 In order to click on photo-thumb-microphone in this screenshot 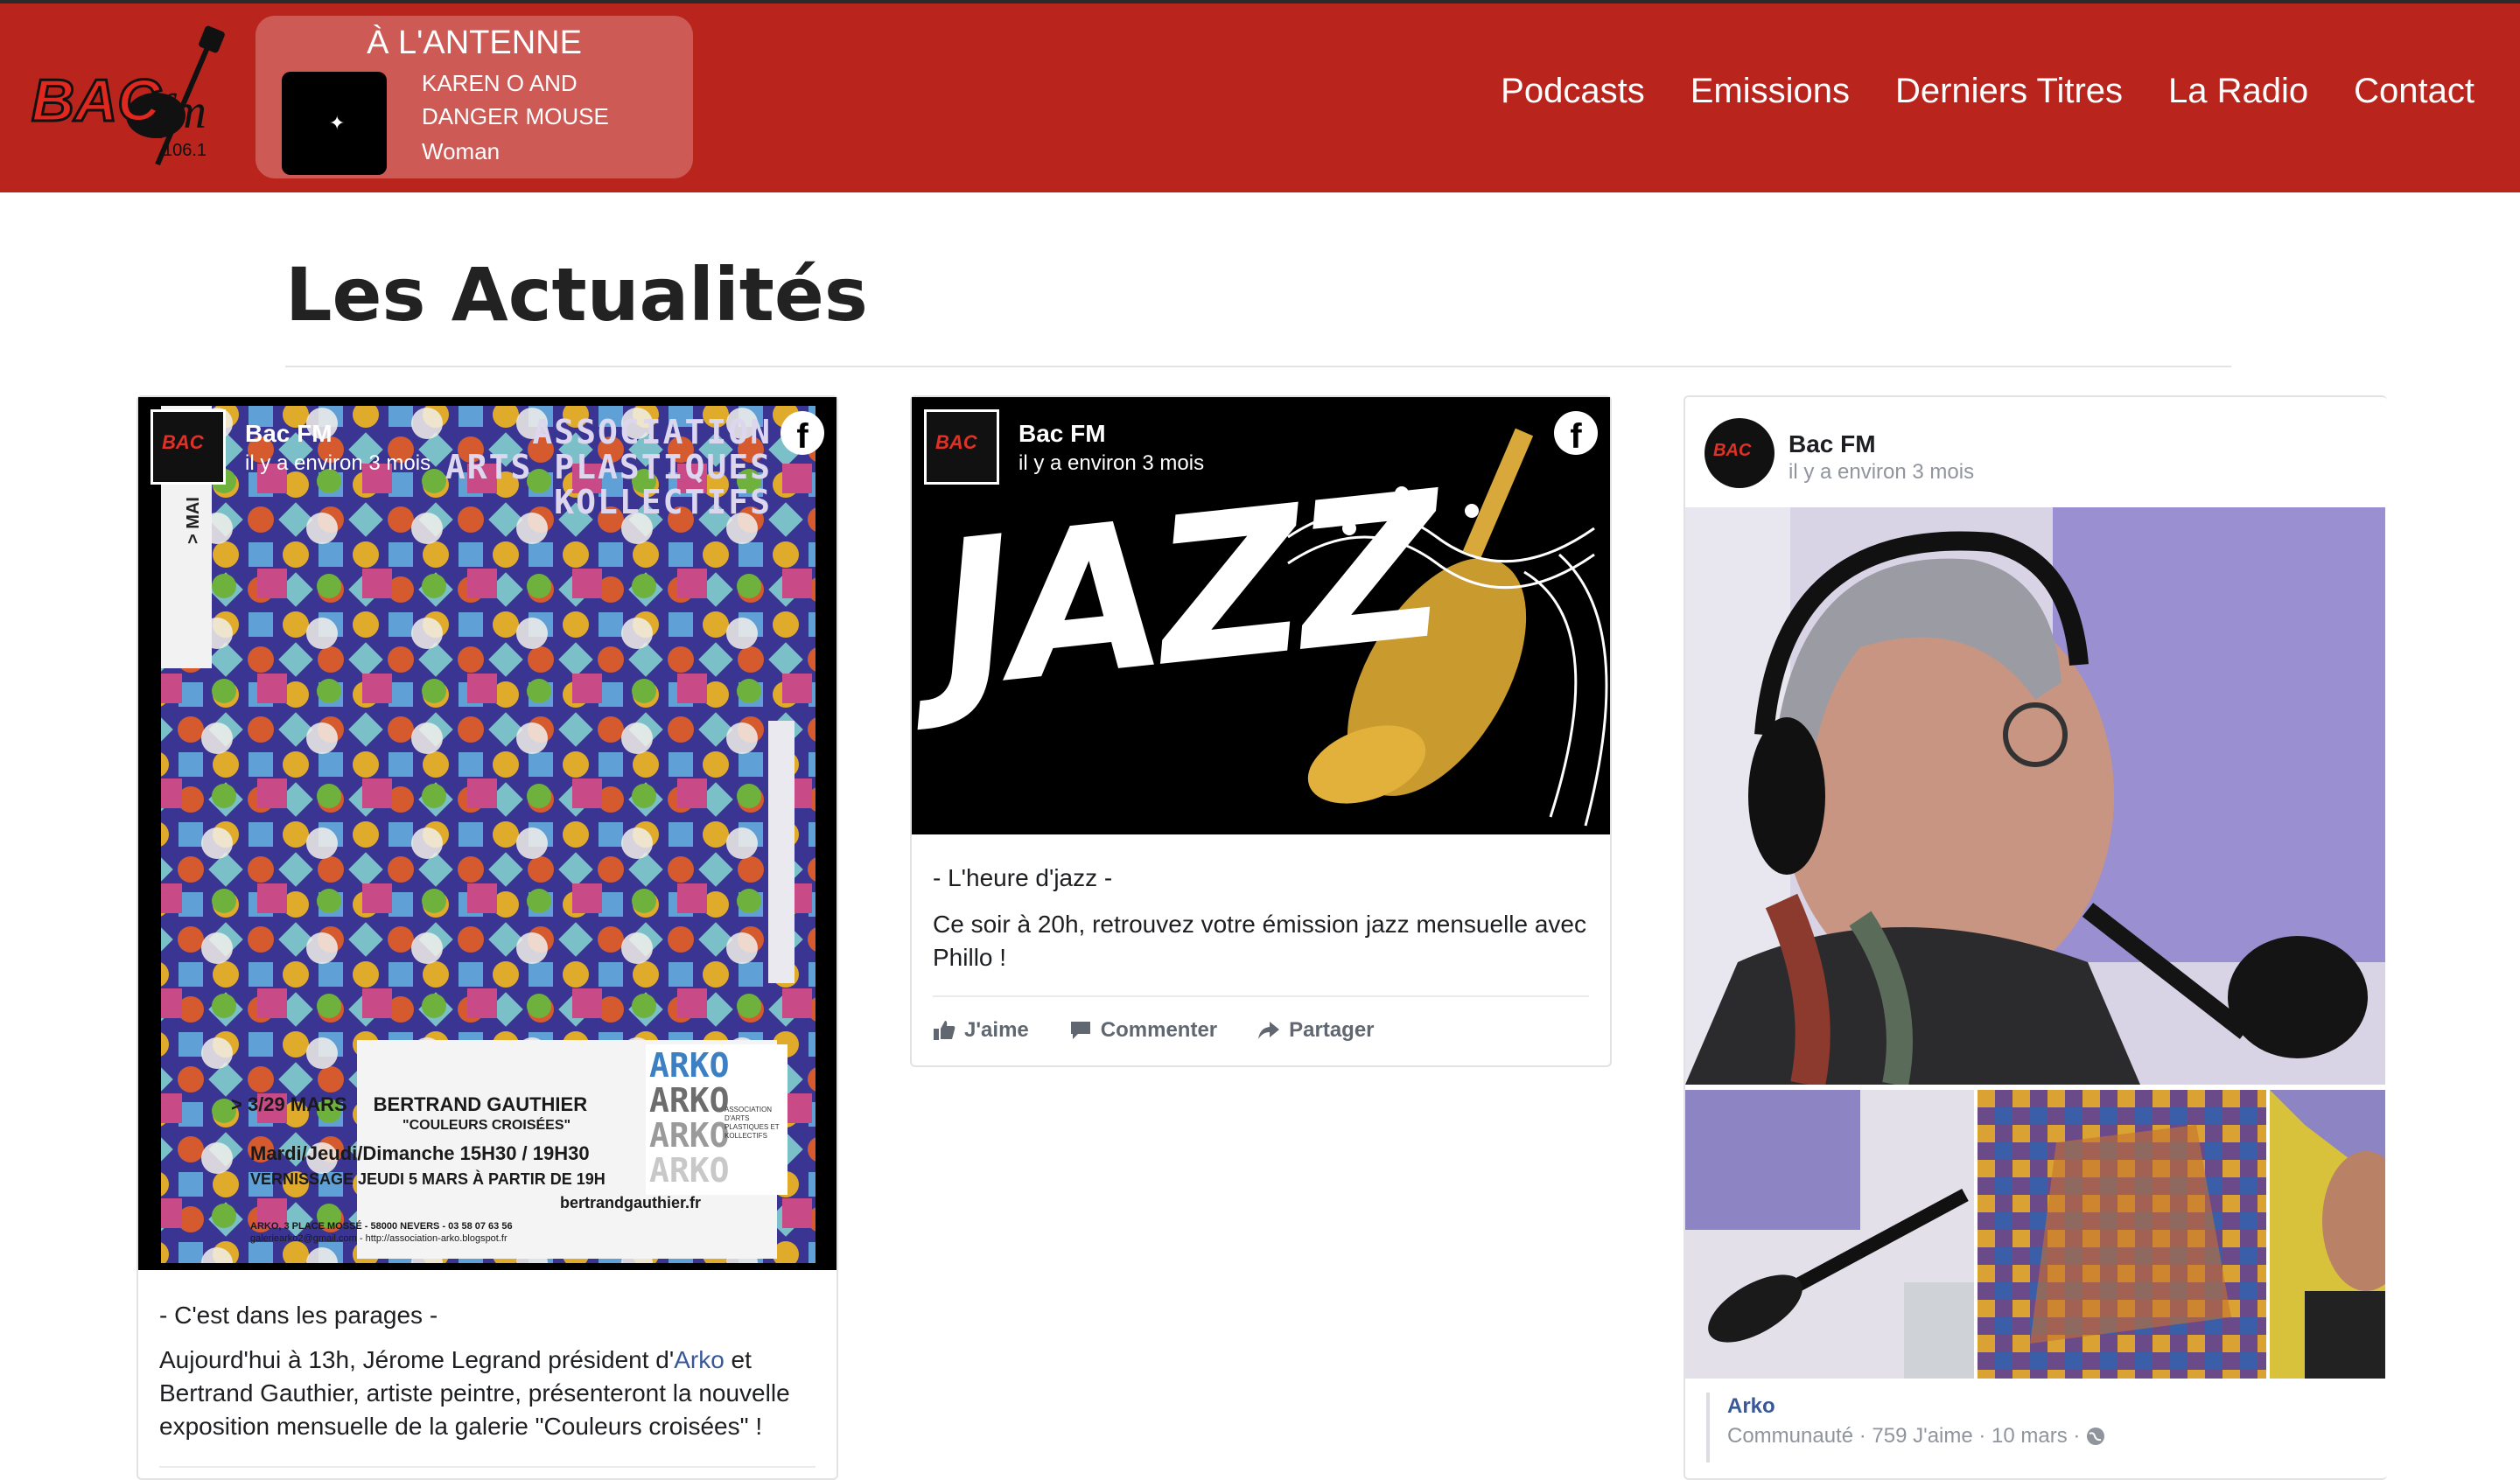, I will do `click(1829, 1235)`.